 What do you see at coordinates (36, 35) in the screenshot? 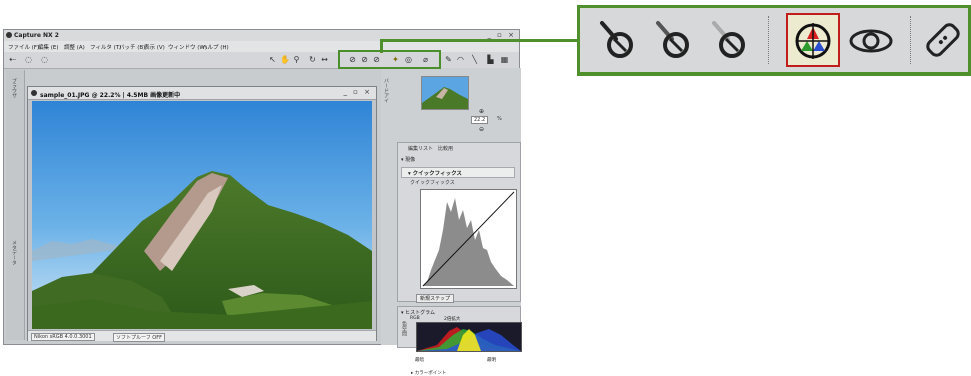
I see `app-title: Capture NX 2` at bounding box center [36, 35].